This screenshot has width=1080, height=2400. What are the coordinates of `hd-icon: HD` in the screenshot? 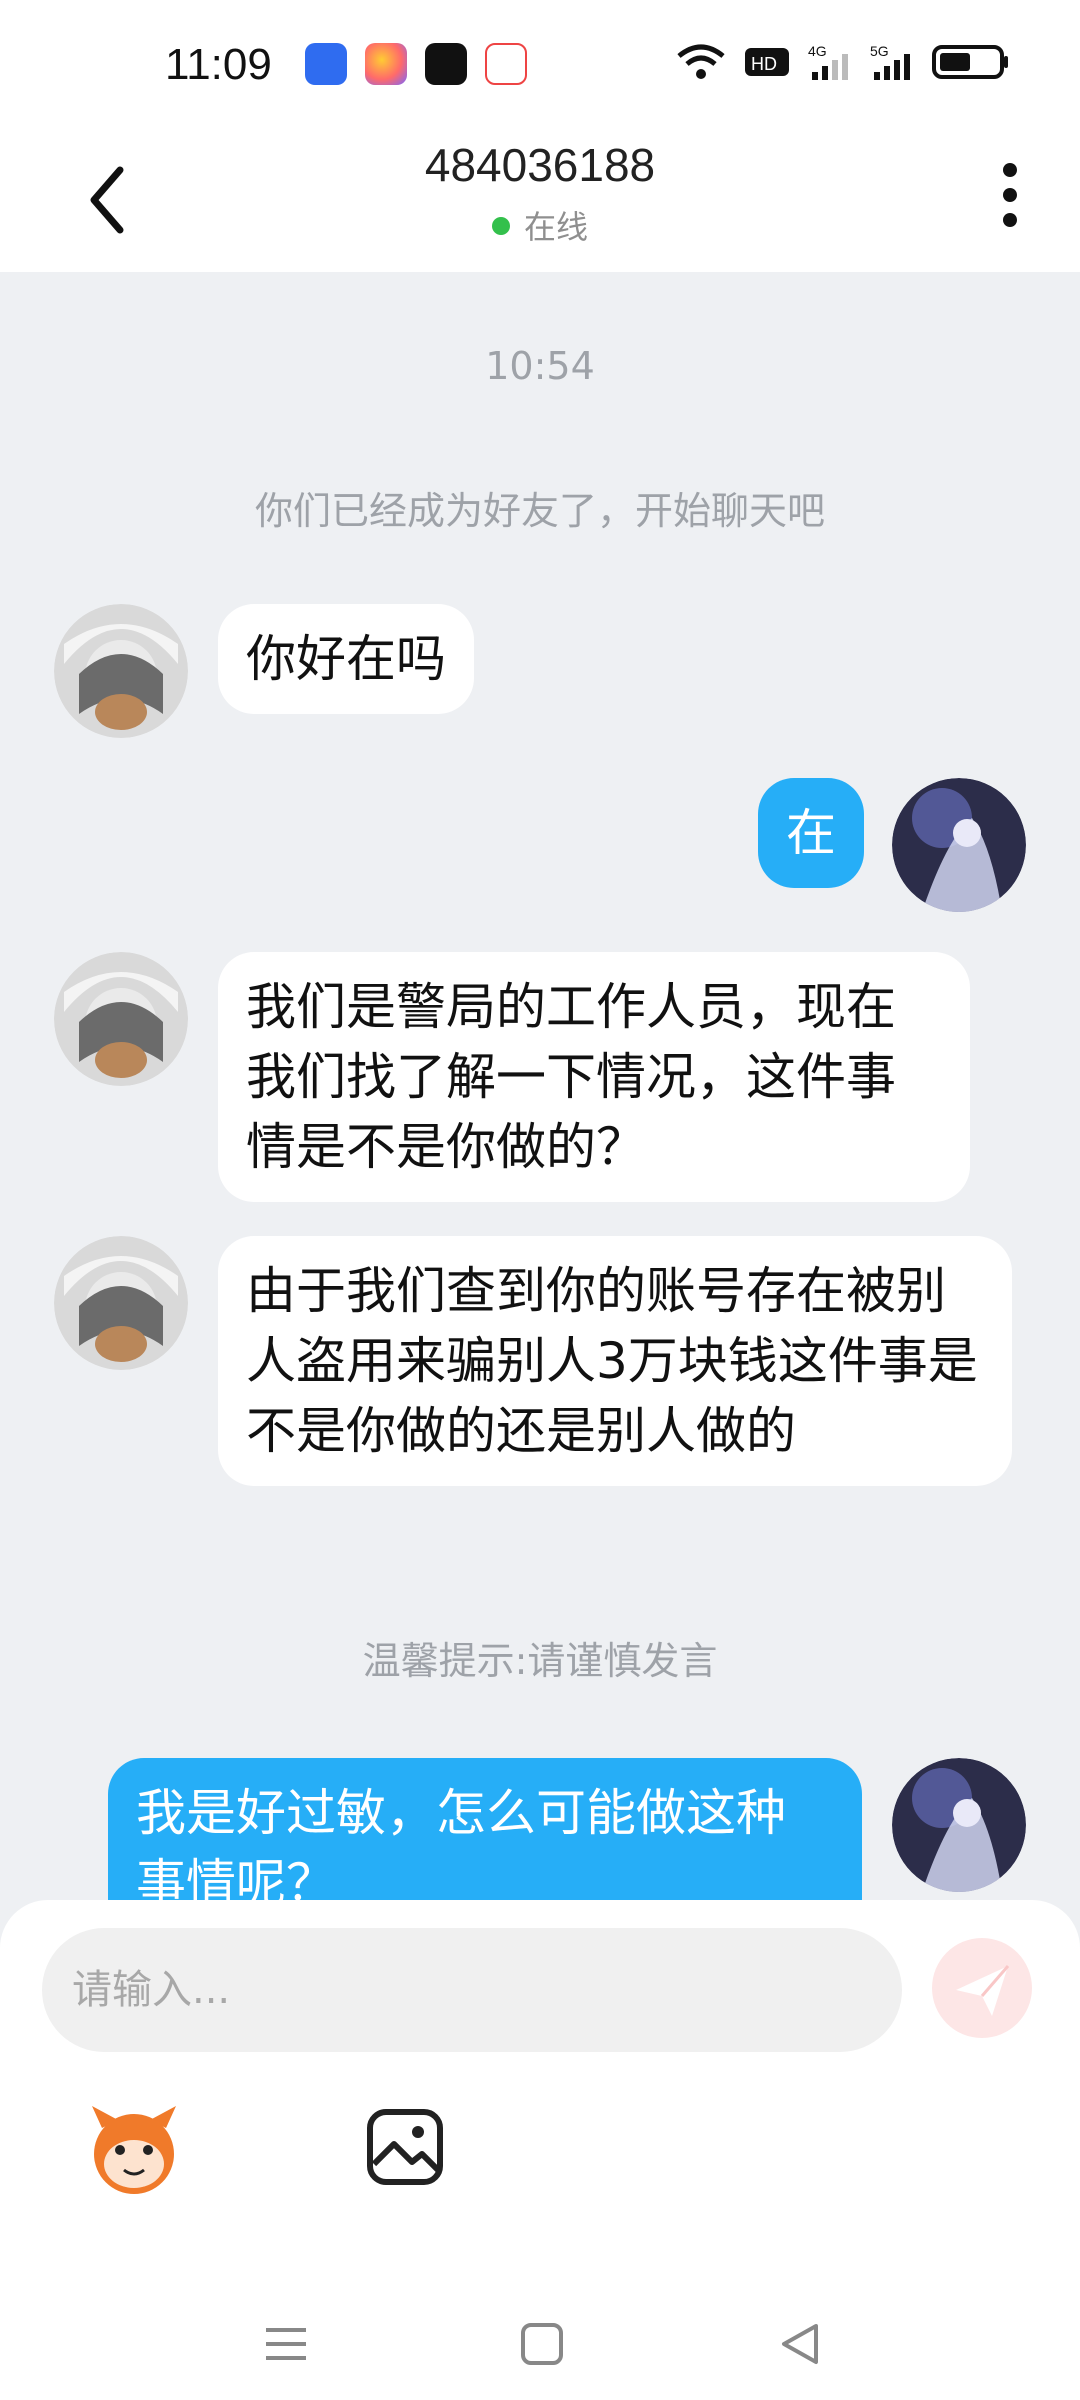 It's located at (767, 62).